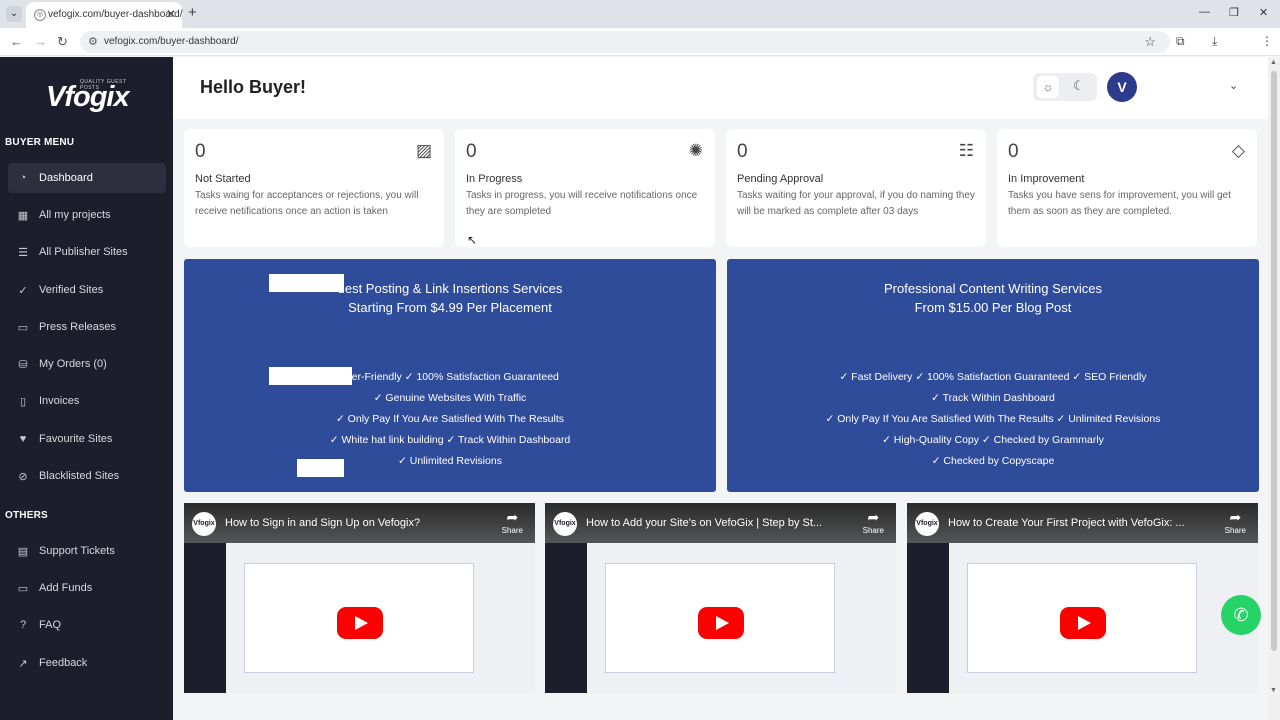 The image size is (1280, 720). Describe the element at coordinates (1233, 85) in the screenshot. I see `chevron-down-icon: ⌄` at that location.